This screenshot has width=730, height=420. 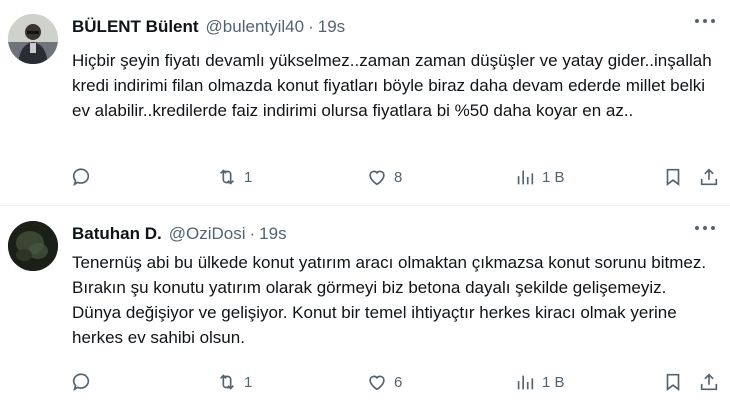 I want to click on action-bar: 1 8 1 B, so click(x=396, y=177).